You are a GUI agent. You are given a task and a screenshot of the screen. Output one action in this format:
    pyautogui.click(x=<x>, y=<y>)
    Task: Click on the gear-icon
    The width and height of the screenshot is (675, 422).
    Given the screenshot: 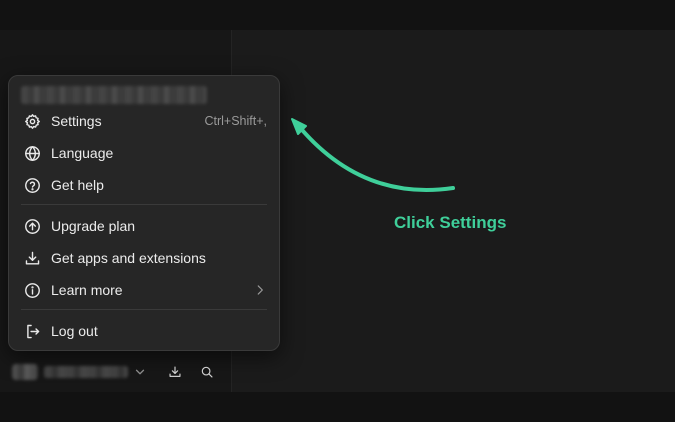 What is the action you would take?
    pyautogui.click(x=32, y=121)
    